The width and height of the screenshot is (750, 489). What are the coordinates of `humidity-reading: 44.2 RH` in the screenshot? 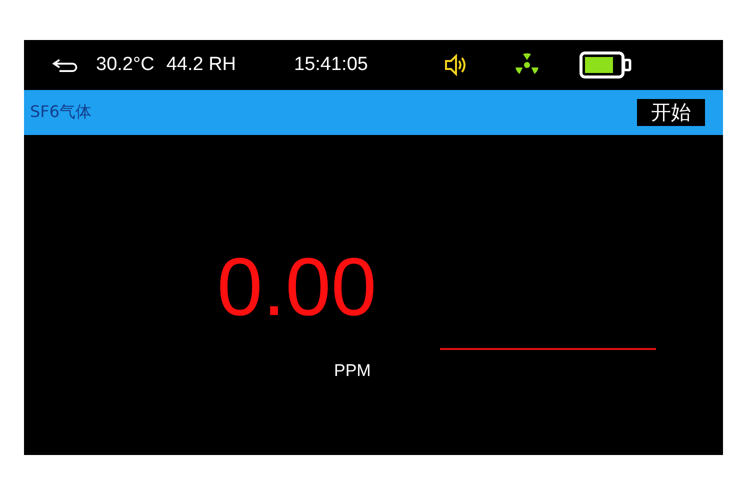 It's located at (201, 65).